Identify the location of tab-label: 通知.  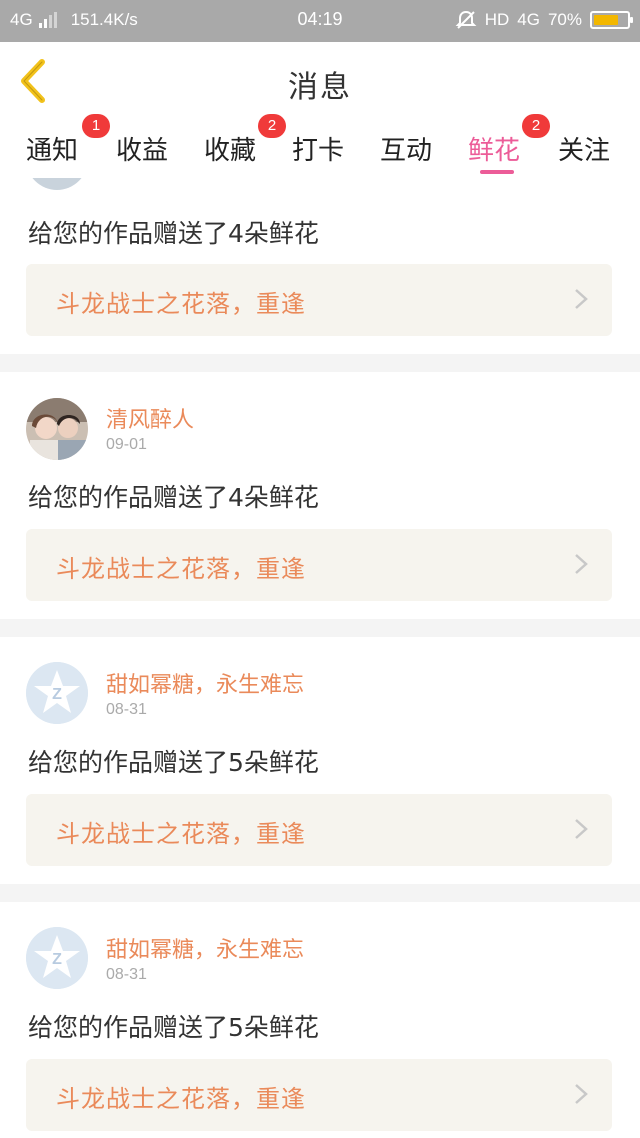
(52, 151).